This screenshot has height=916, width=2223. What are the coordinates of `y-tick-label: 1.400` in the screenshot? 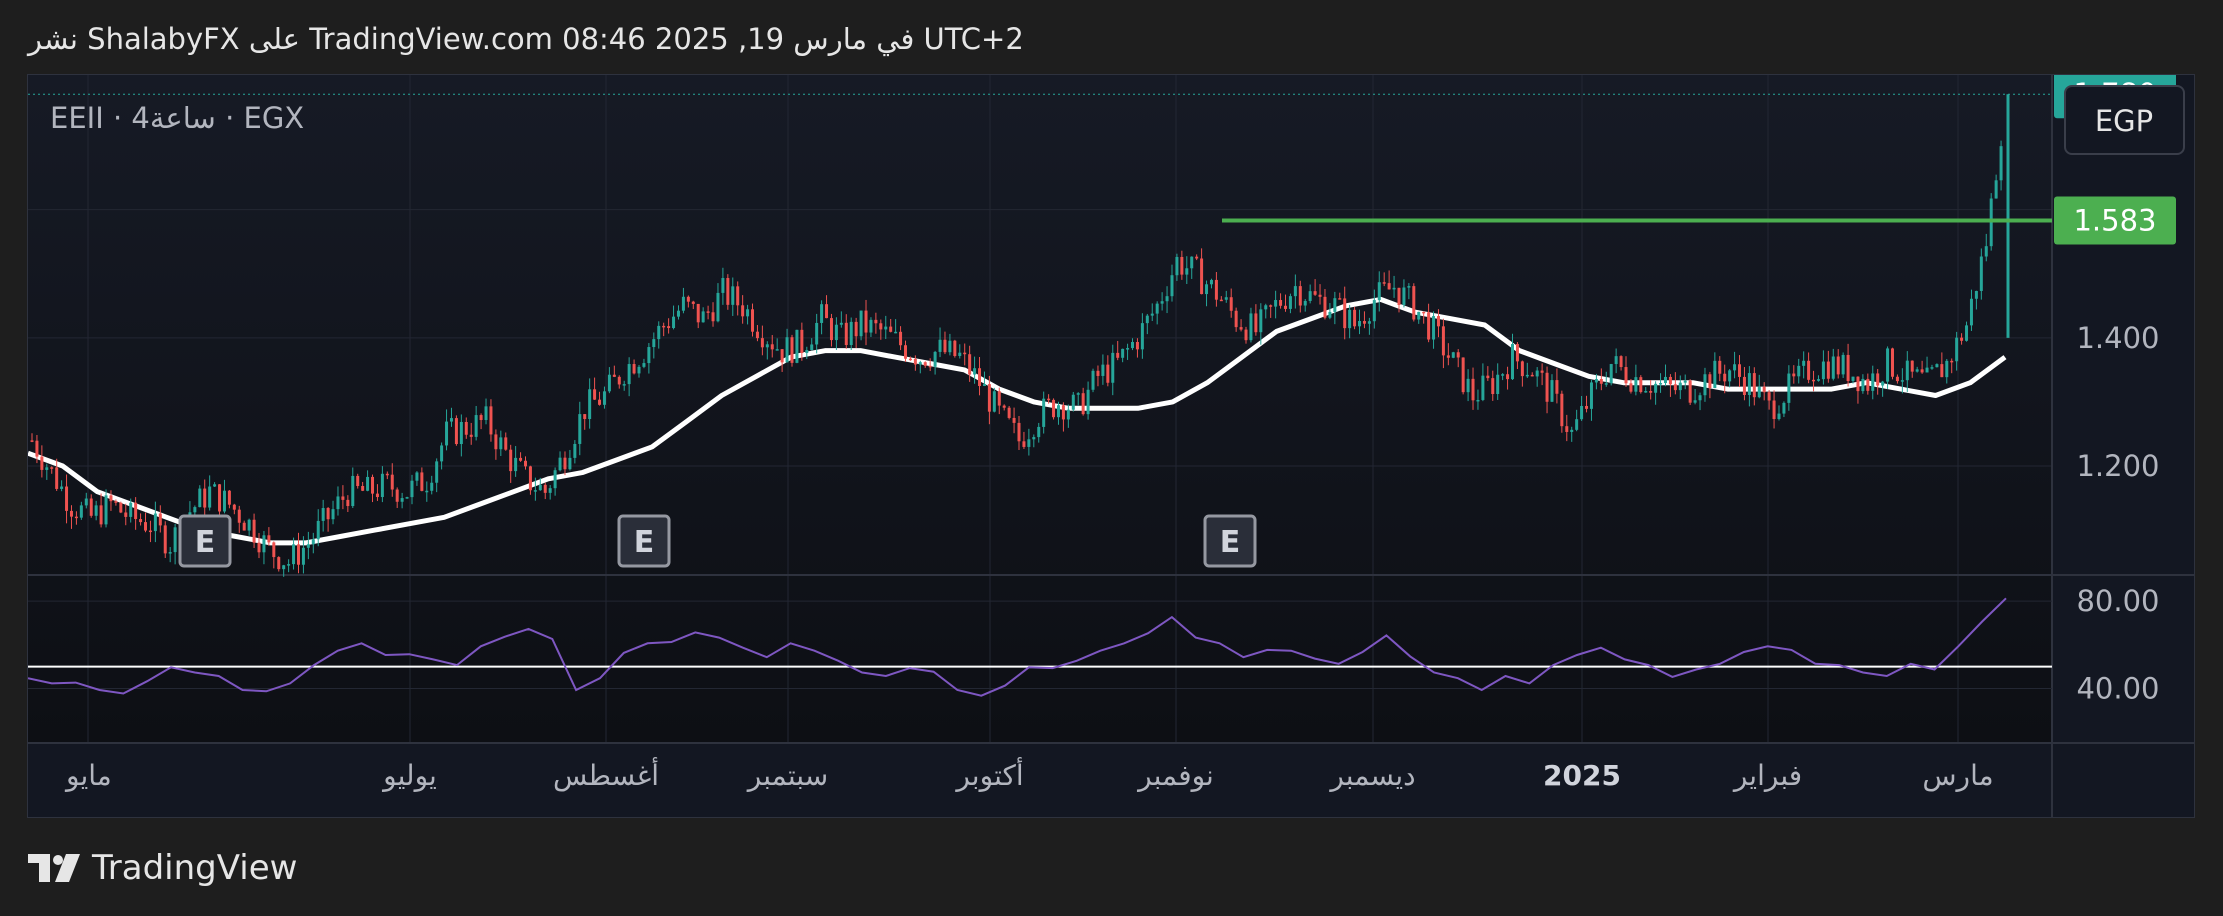 It's located at (2117, 338).